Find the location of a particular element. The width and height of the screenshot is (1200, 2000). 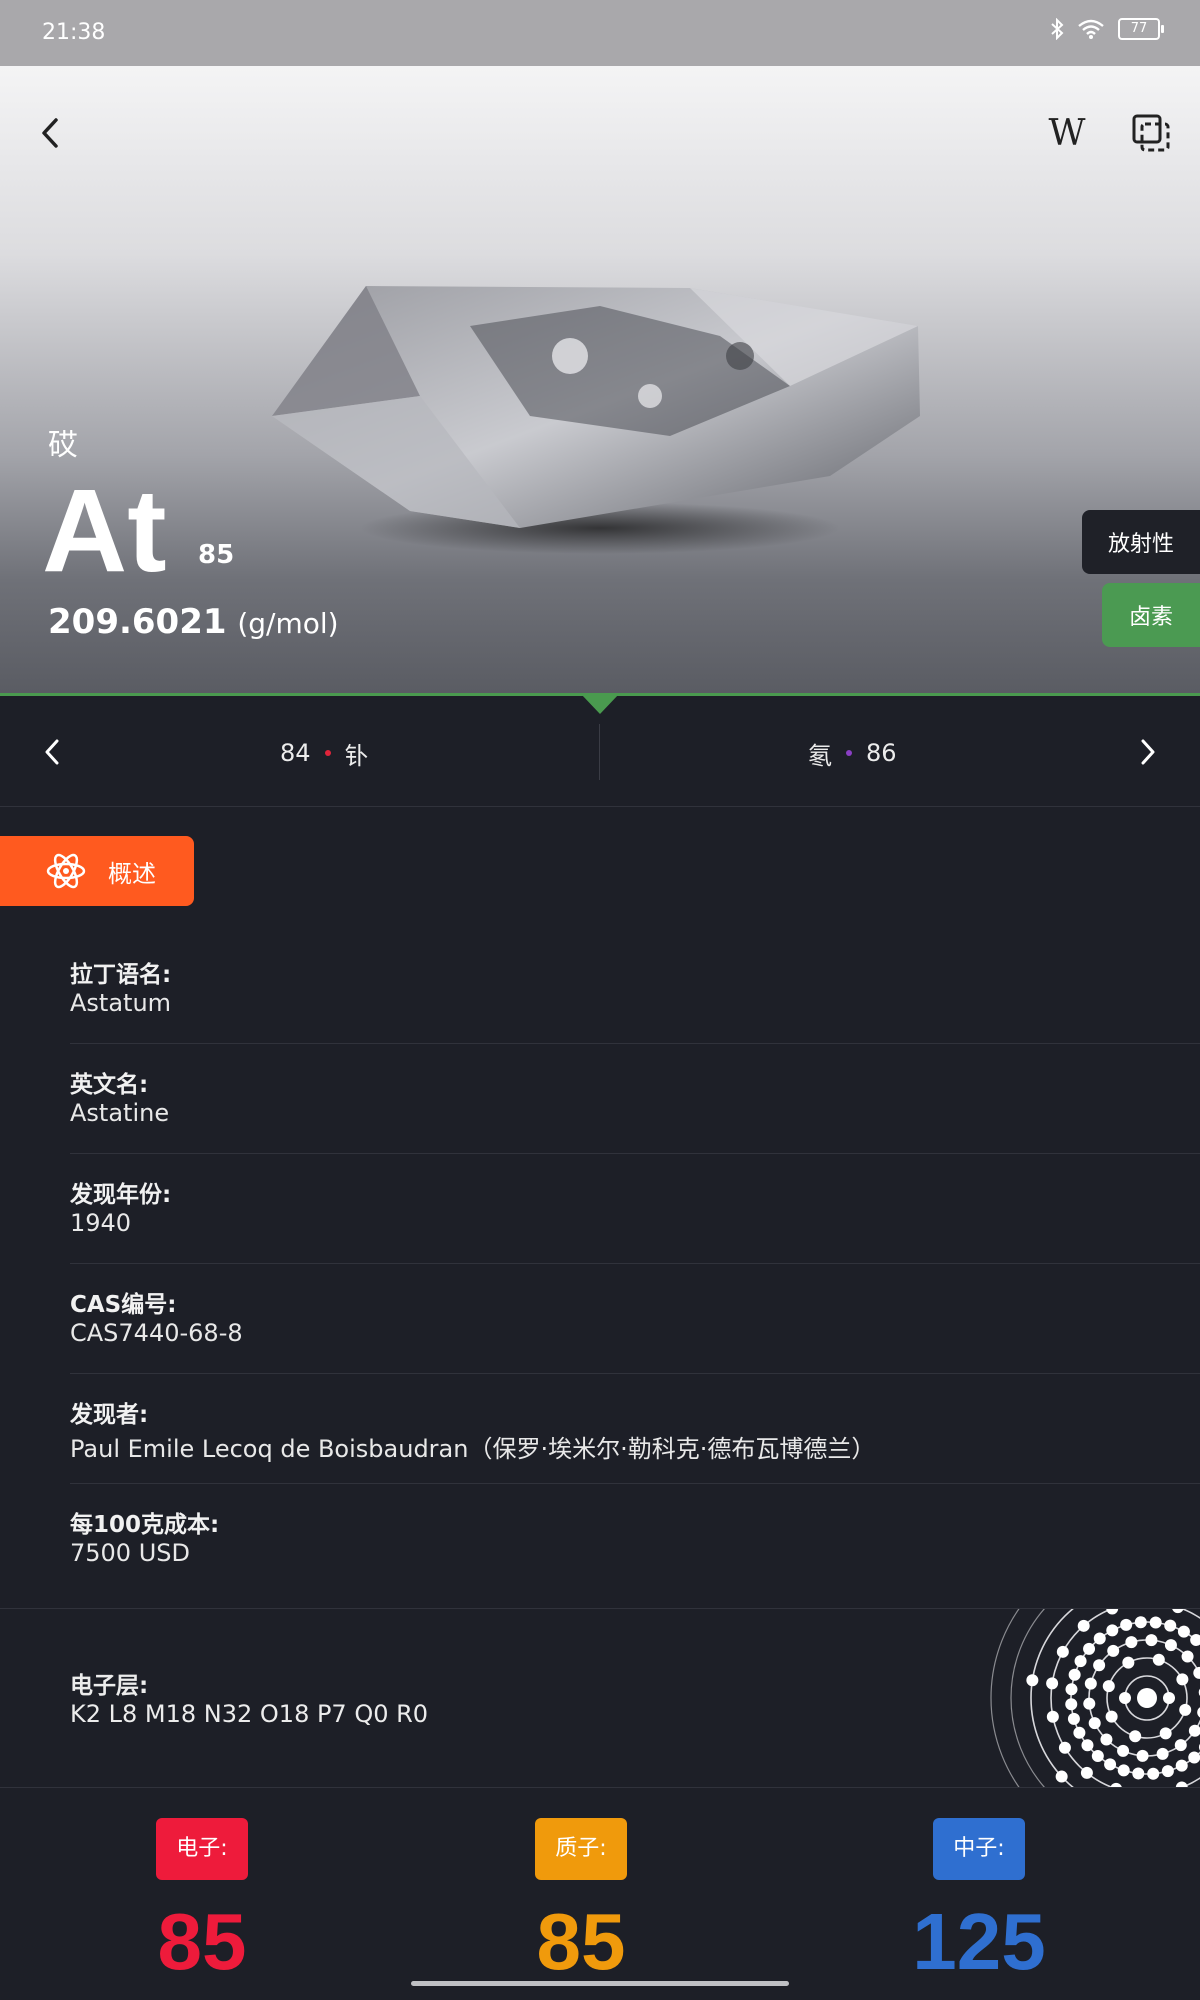

proton-count: 质子: 85 is located at coordinates (581, 1903).